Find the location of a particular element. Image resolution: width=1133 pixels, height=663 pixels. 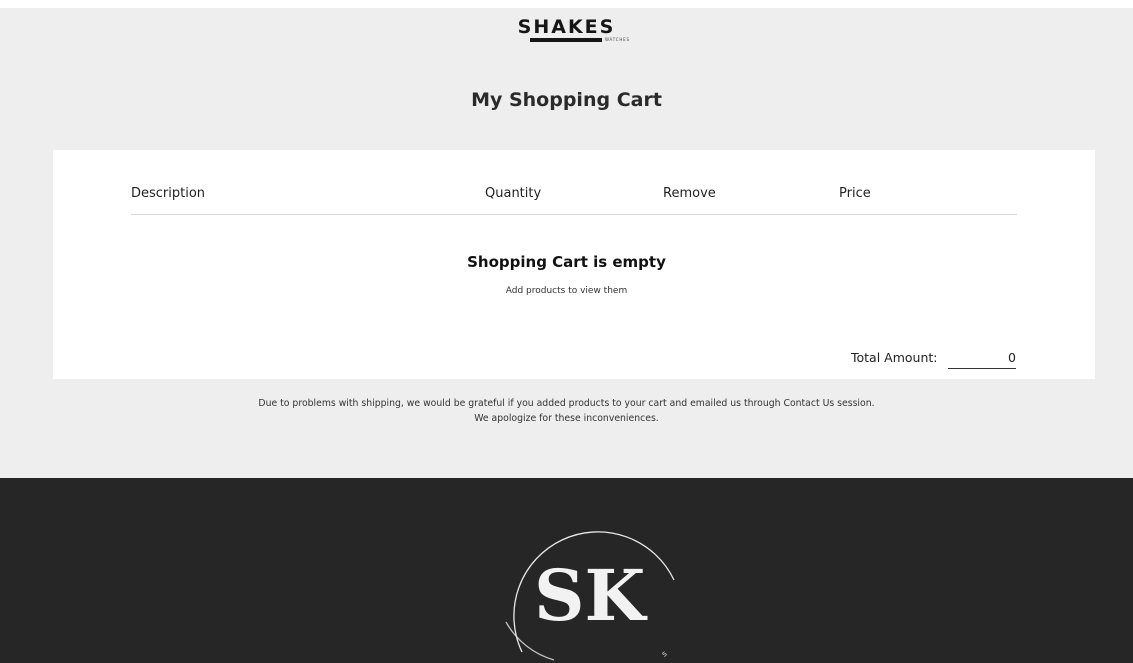

sk-monogram-icon: SK s is located at coordinates (590, 596).